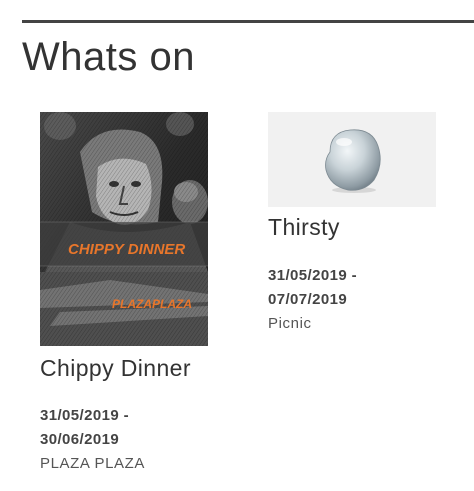 Image resolution: width=474 pixels, height=491 pixels. Describe the element at coordinates (92, 463) in the screenshot. I see `event-venue: PLAZA PLAZA` at that location.